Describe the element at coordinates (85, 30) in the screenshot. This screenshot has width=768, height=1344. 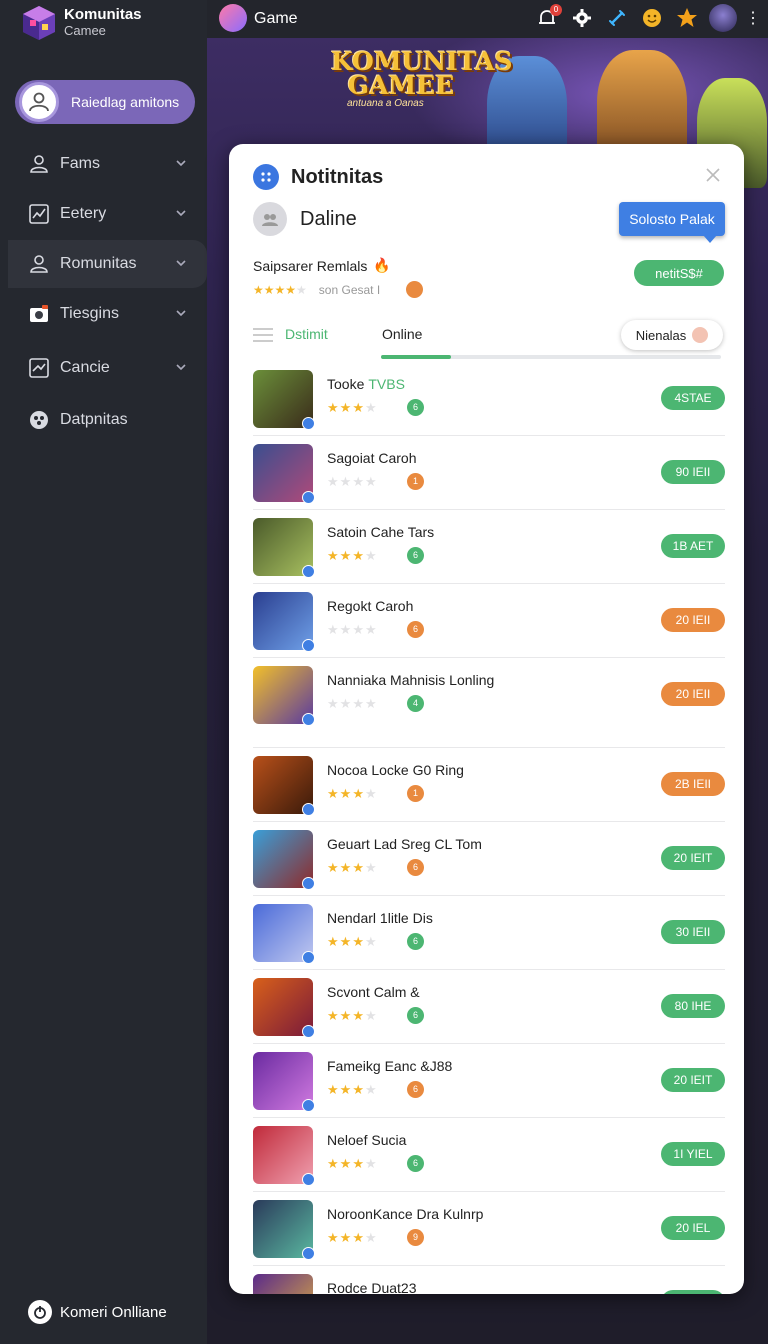
I see `brand-subtitle: Camee` at that location.